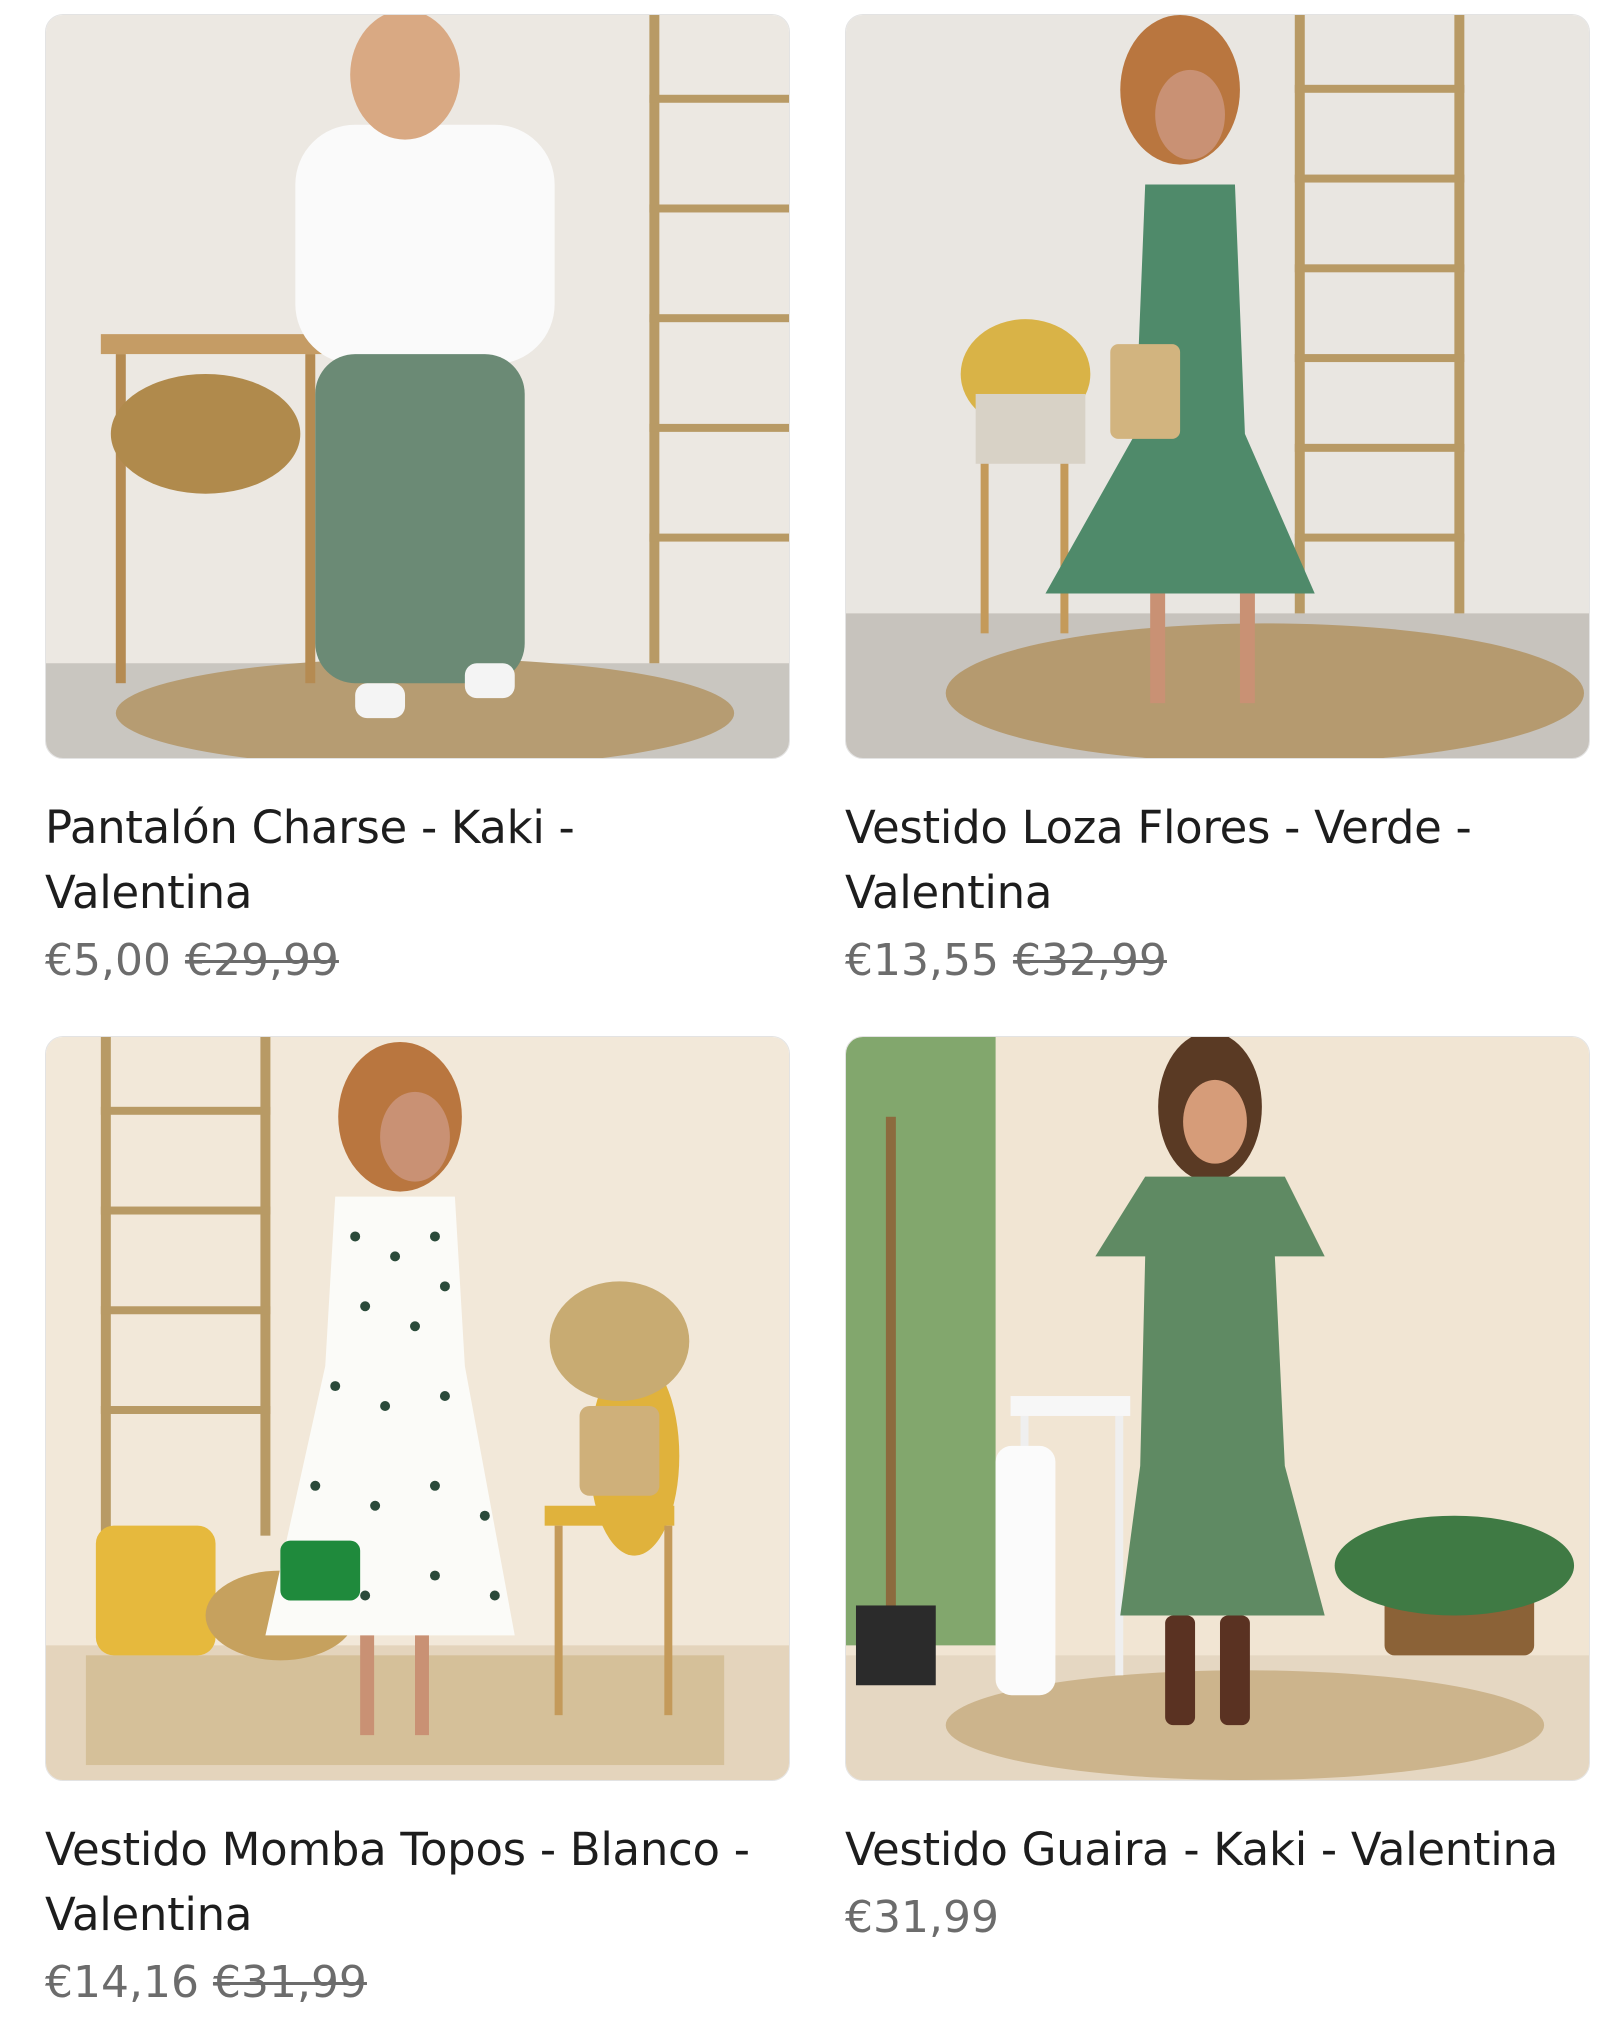  What do you see at coordinates (1217, 860) in the screenshot?
I see `product-title: Vestido Loza Flores - Verde - Valentina` at bounding box center [1217, 860].